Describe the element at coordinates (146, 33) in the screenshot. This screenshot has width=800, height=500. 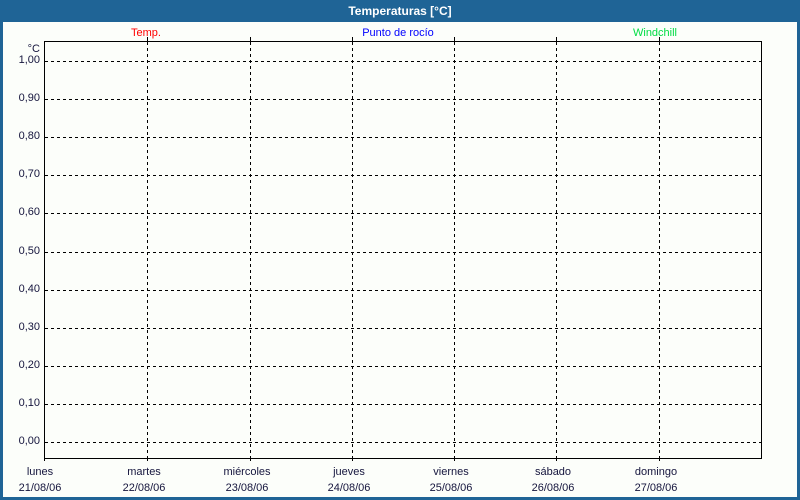
I see `legend-item-temp: Temp.` at that location.